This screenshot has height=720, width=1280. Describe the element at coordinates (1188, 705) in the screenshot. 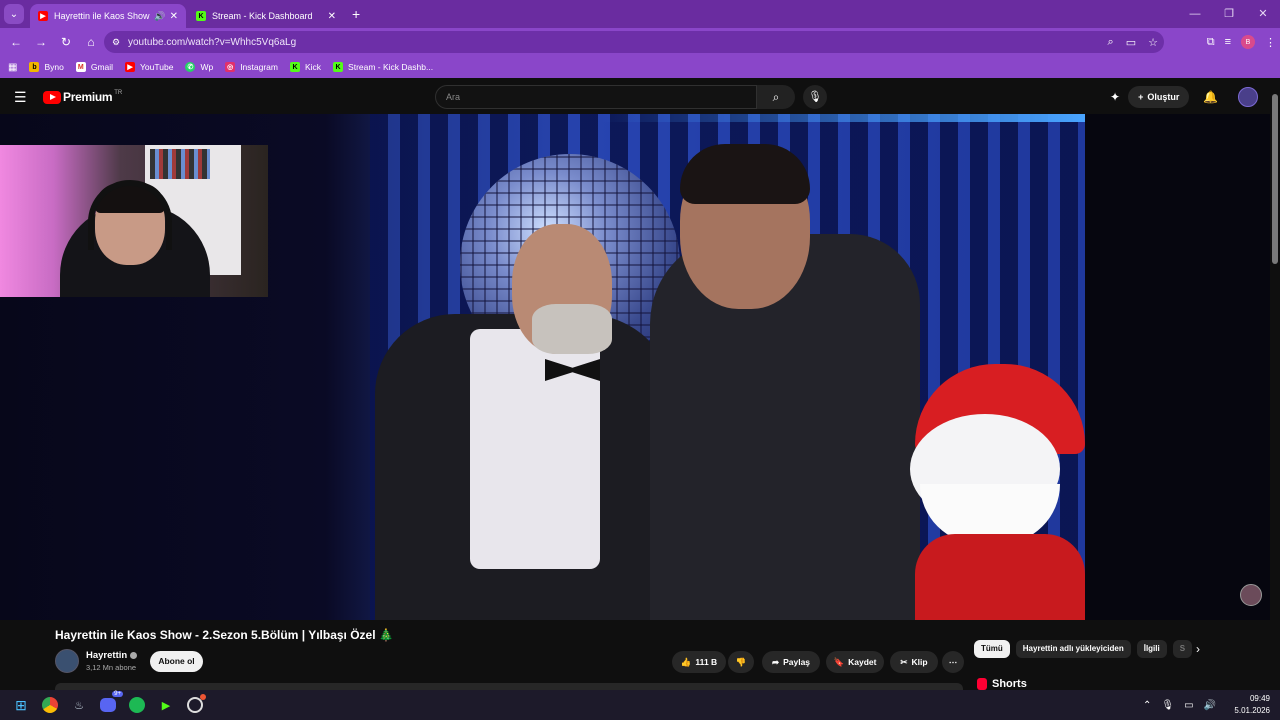

I see `display-icon: ▭` at that location.